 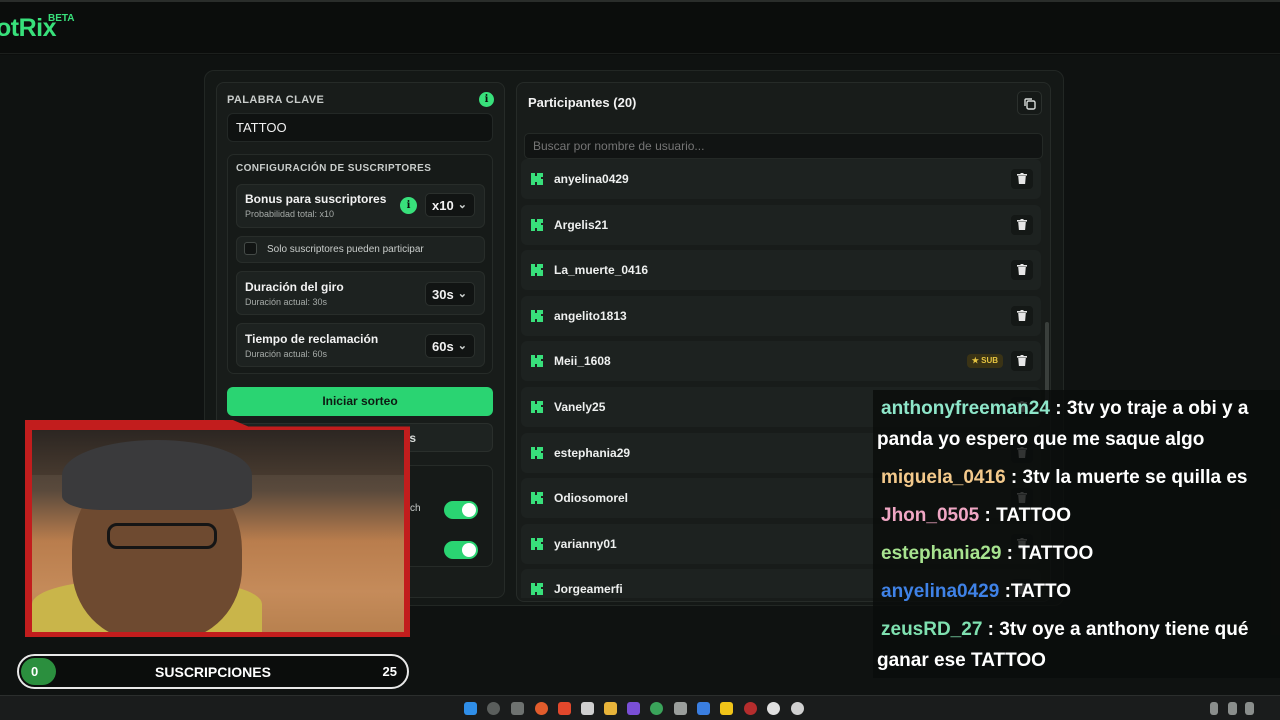 I want to click on spin-duration-select: 30s ⌄, so click(x=450, y=294).